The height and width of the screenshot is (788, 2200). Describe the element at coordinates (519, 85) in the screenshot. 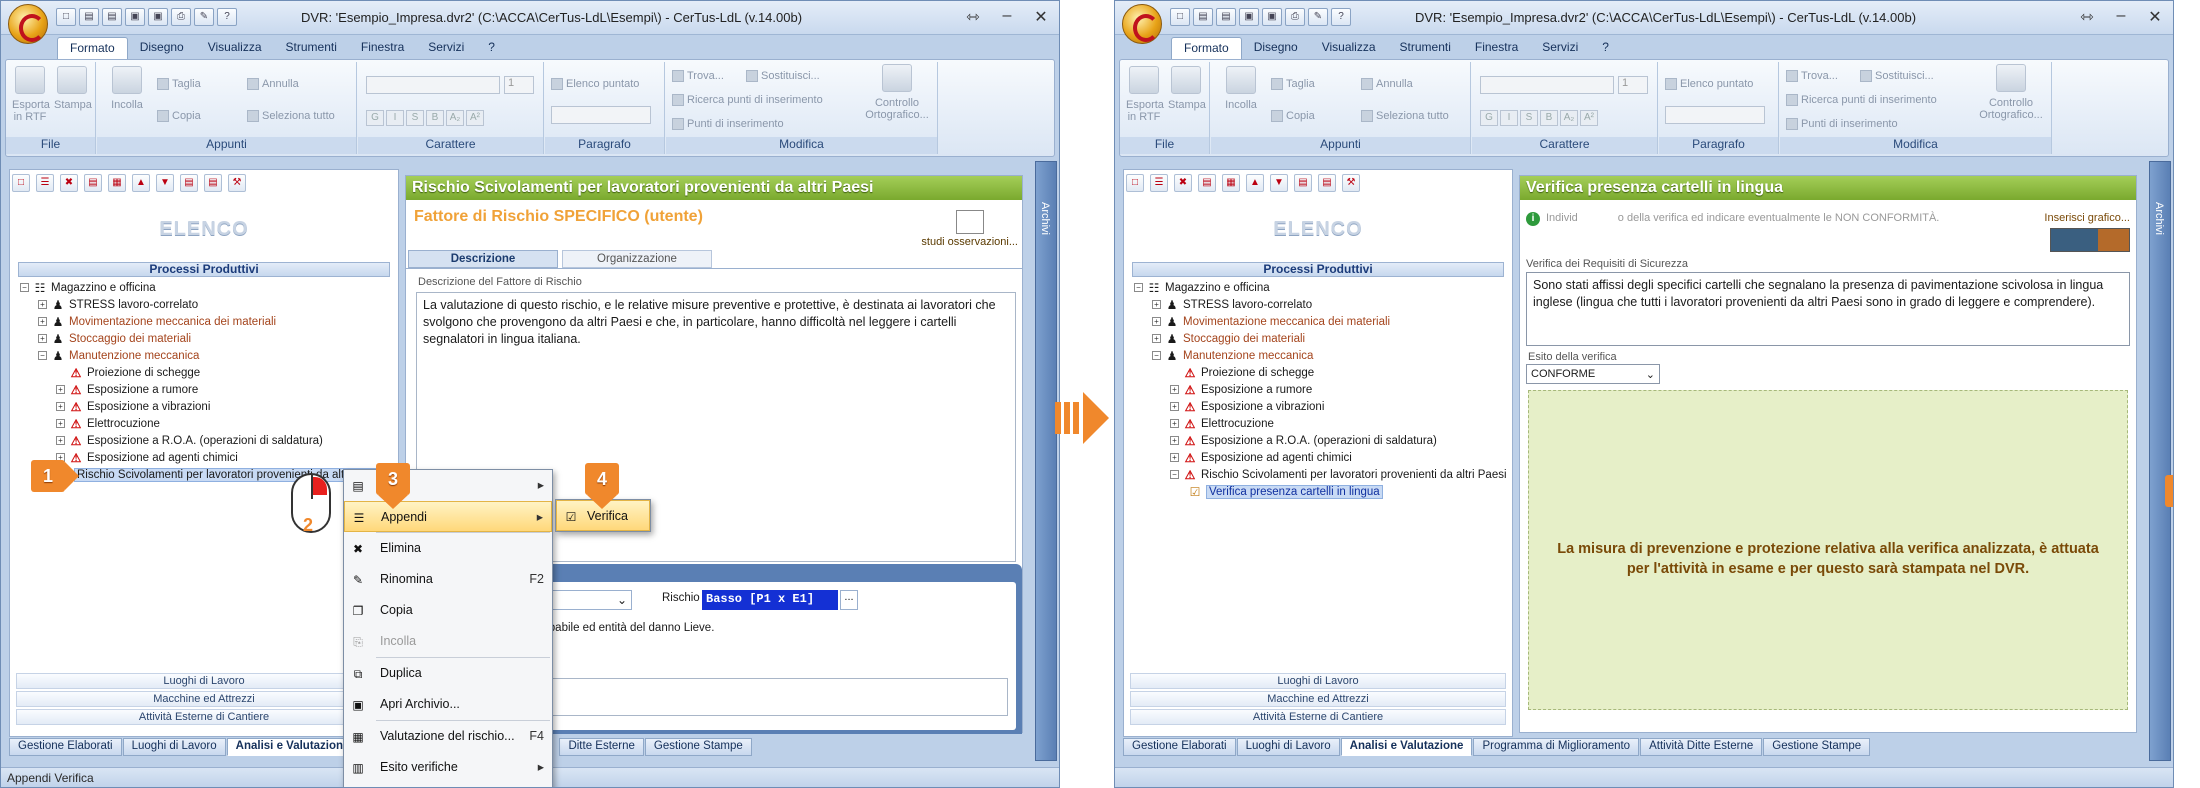

I see `font-size-select: 1` at that location.